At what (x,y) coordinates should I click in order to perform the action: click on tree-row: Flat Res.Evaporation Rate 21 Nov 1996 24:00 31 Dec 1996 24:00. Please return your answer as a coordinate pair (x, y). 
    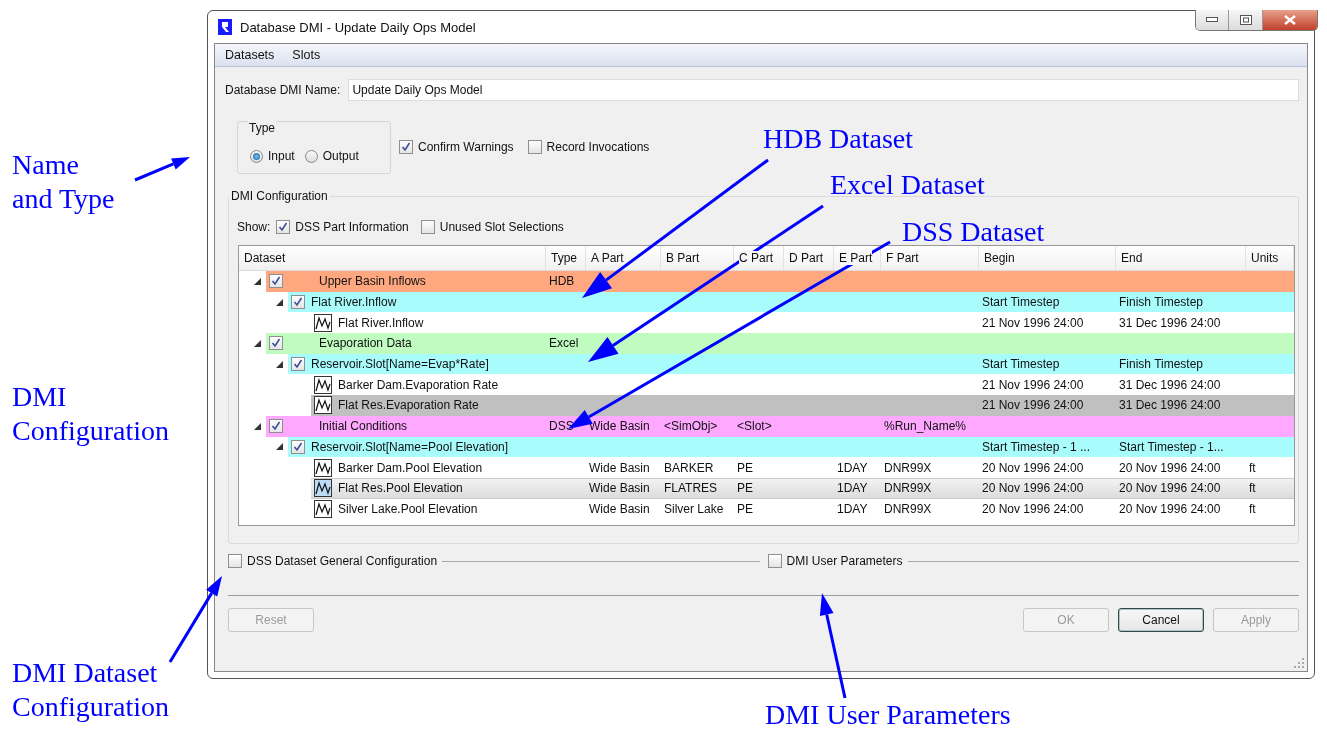
    Looking at the image, I should click on (802, 405).